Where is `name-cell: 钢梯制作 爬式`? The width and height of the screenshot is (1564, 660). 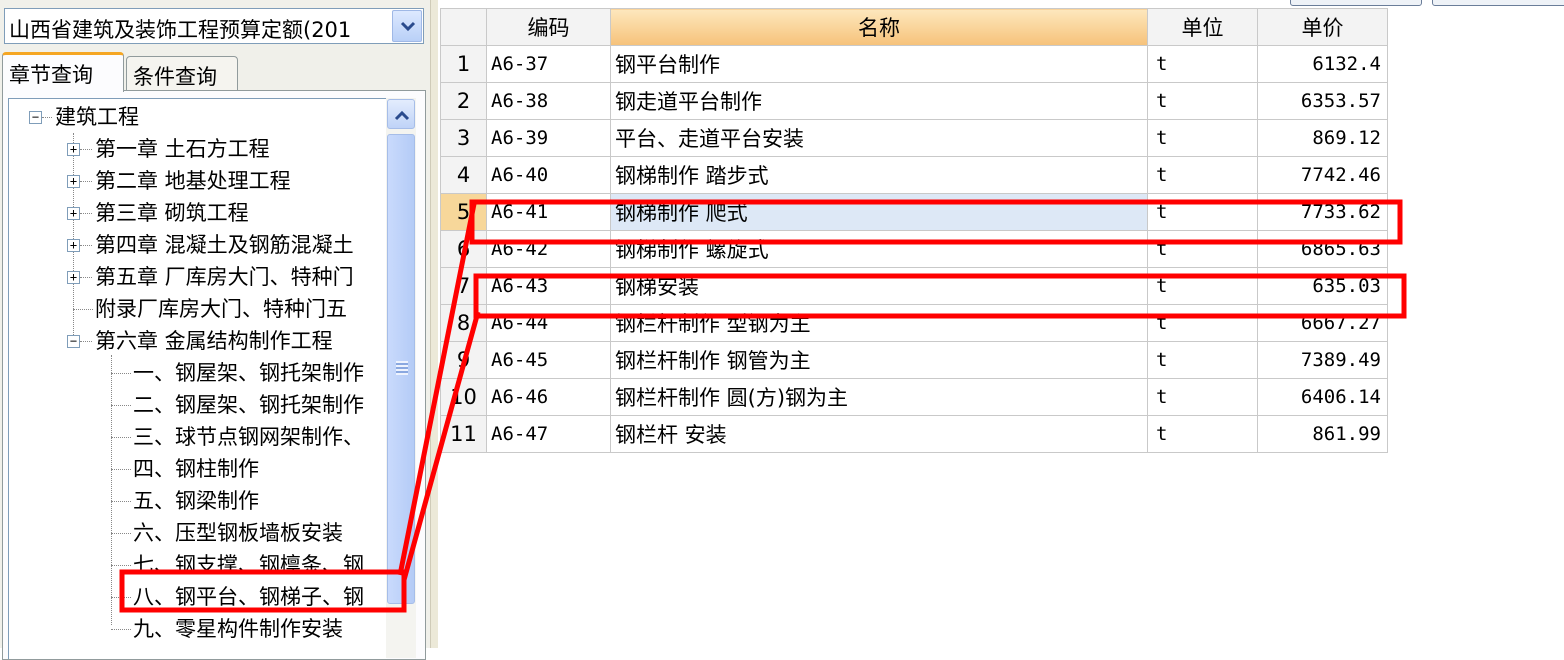 name-cell: 钢梯制作 爬式 is located at coordinates (879, 212).